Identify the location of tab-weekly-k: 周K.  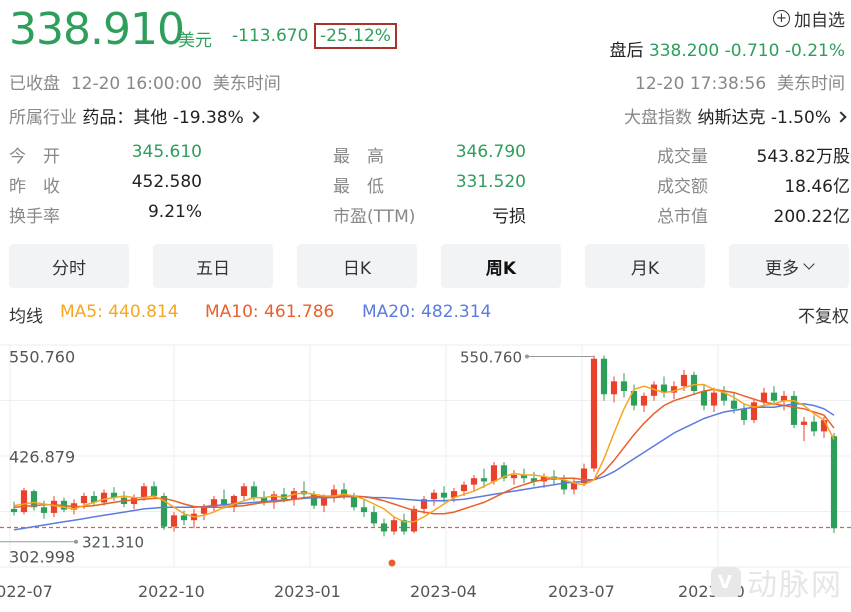
(501, 266).